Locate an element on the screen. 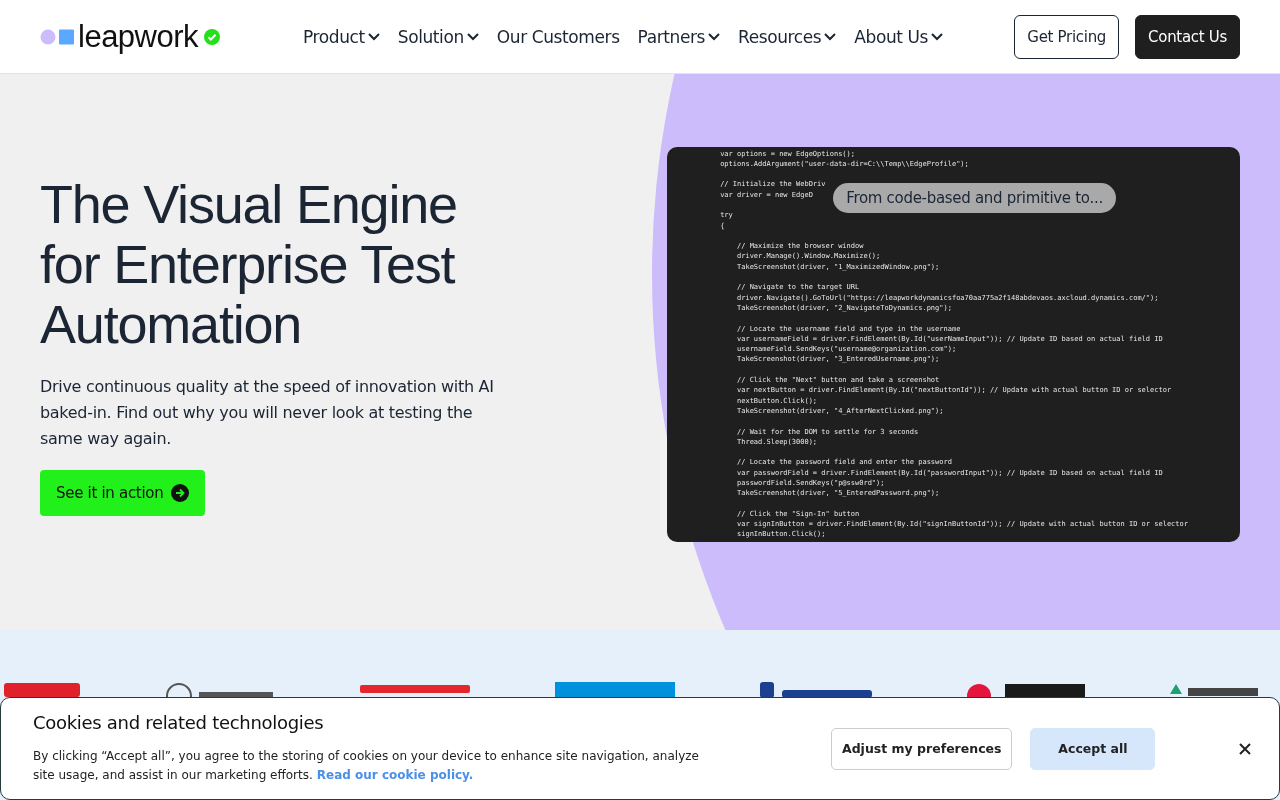 The image size is (1280, 800). contact-button: Contact Us is located at coordinates (1187, 36).